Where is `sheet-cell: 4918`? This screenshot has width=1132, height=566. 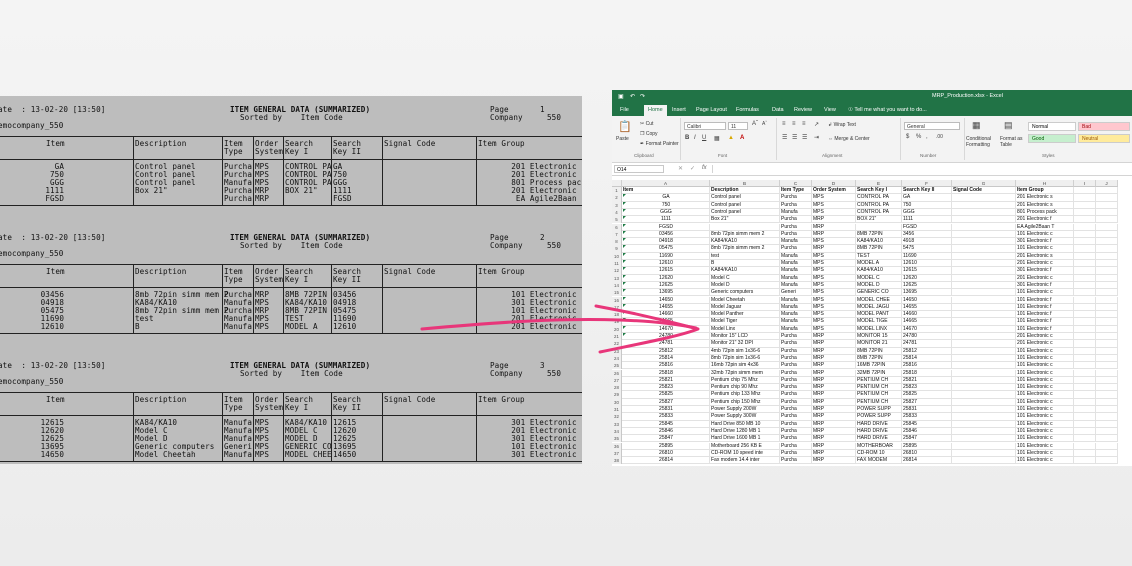 sheet-cell: 4918 is located at coordinates (927, 242).